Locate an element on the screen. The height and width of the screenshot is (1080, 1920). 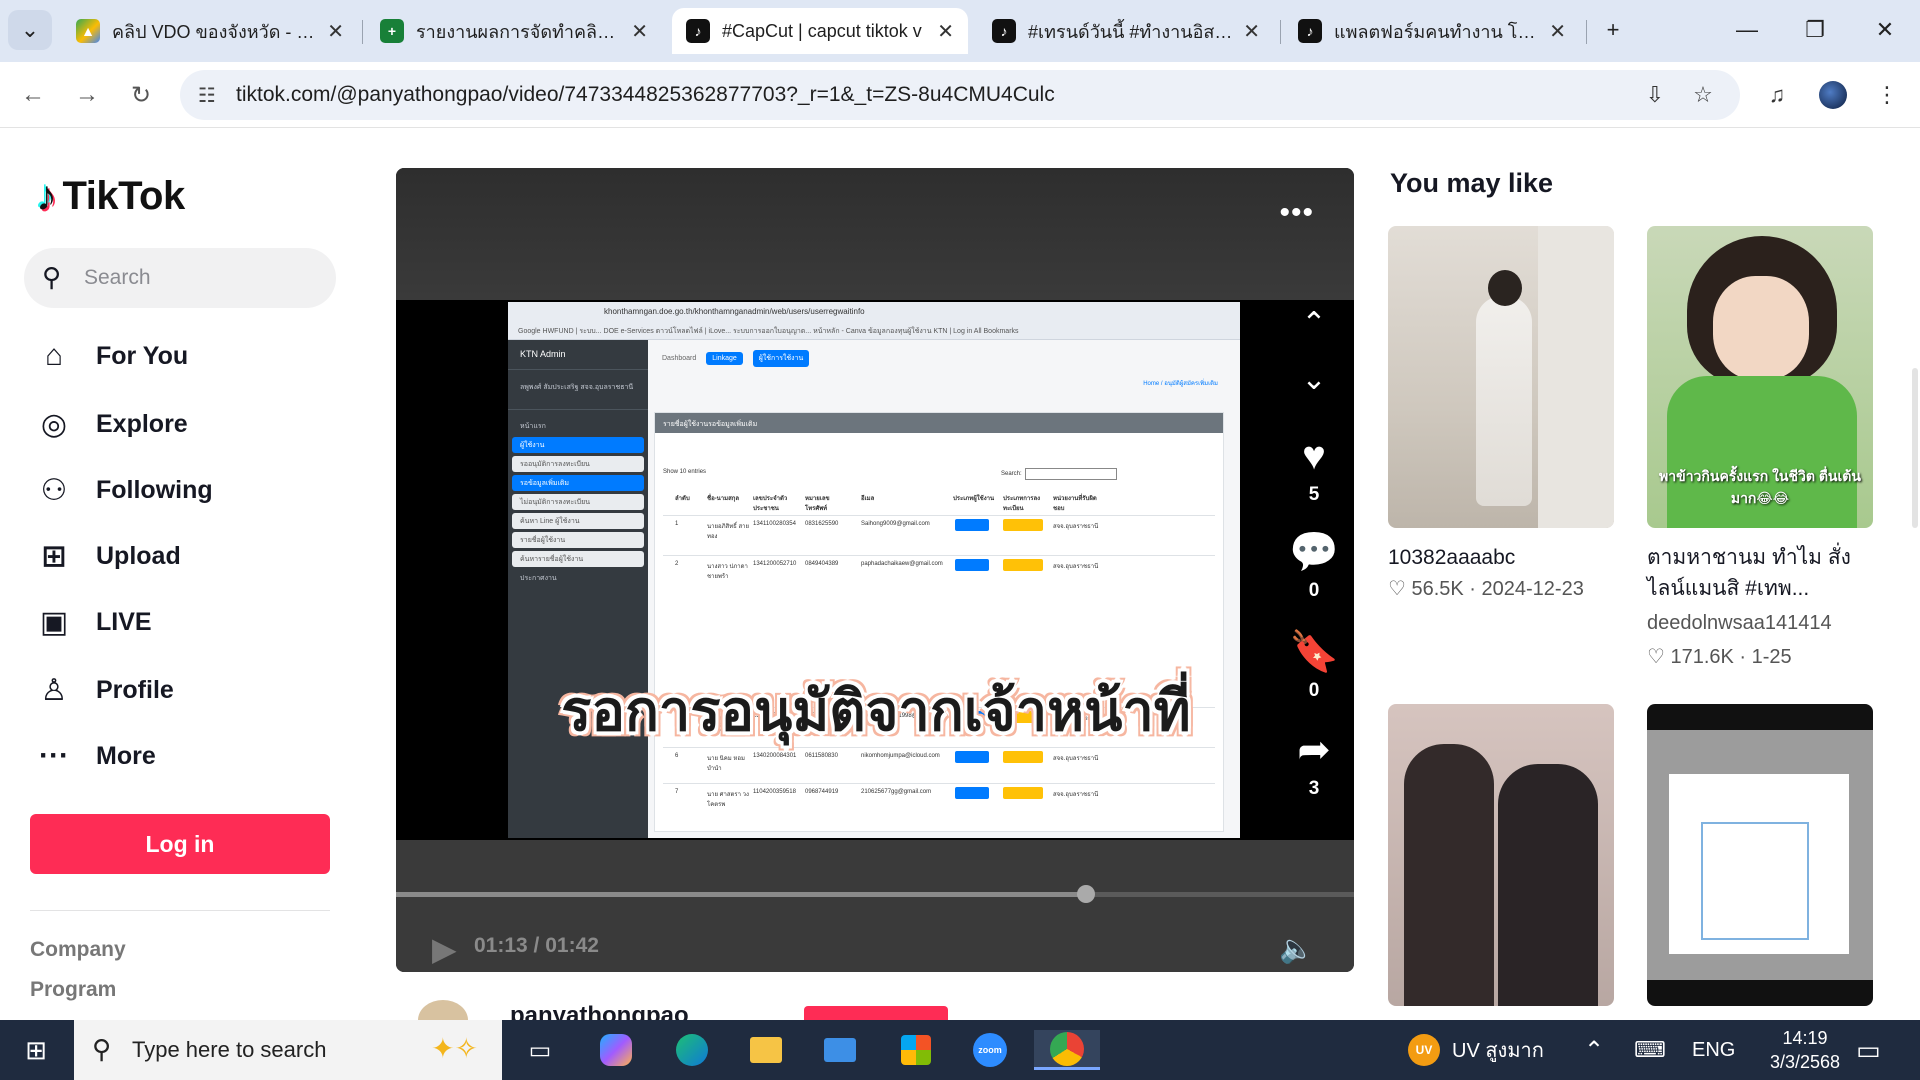
nav-more: ··· More is located at coordinates (96, 756).